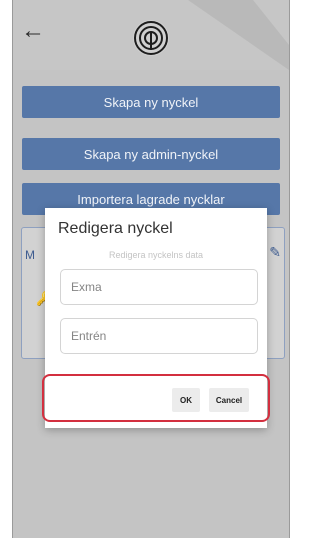  I want to click on header-decoration, so click(238, 35).